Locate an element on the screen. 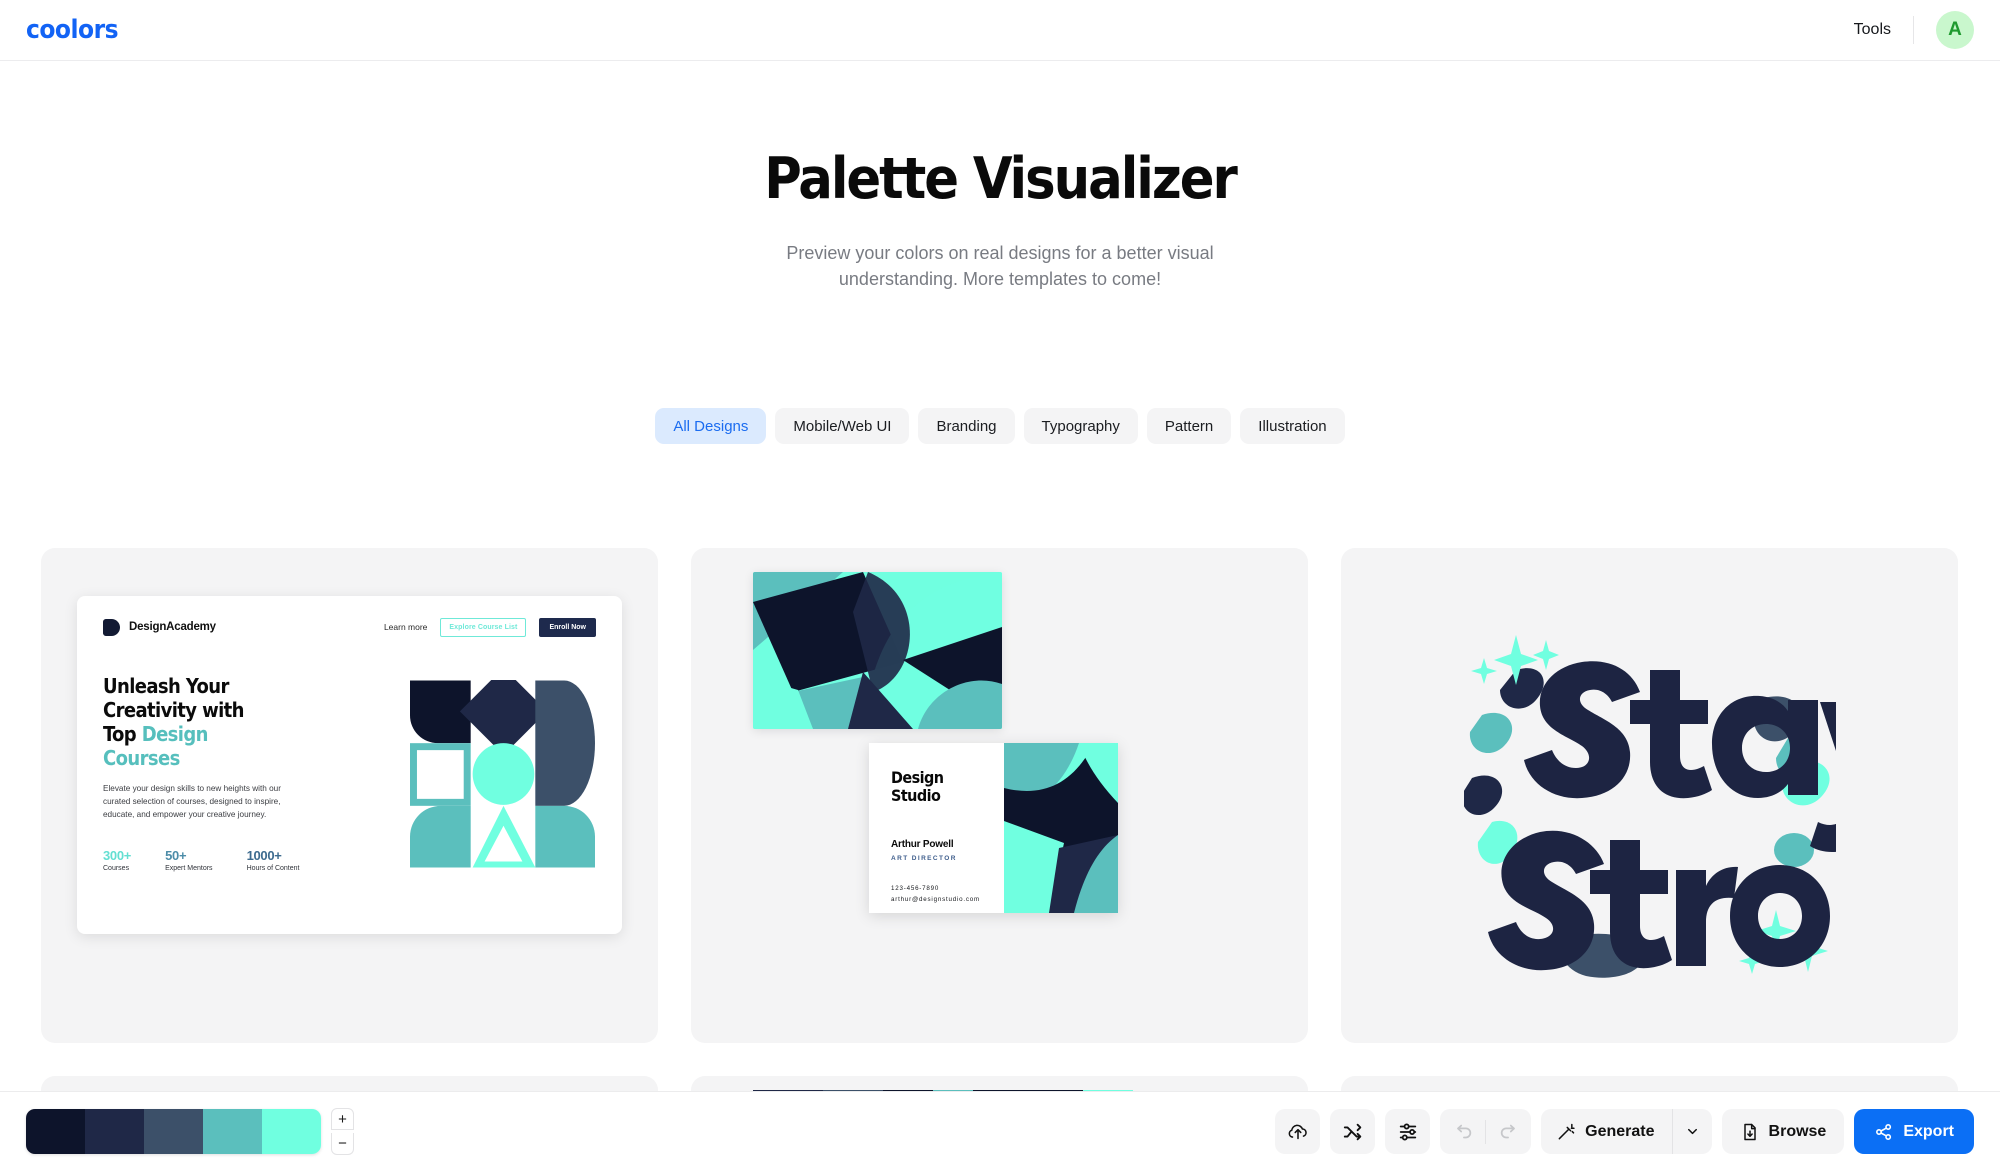 The height and width of the screenshot is (1171, 2000). stat-item: 300+ Courses is located at coordinates (117, 860).